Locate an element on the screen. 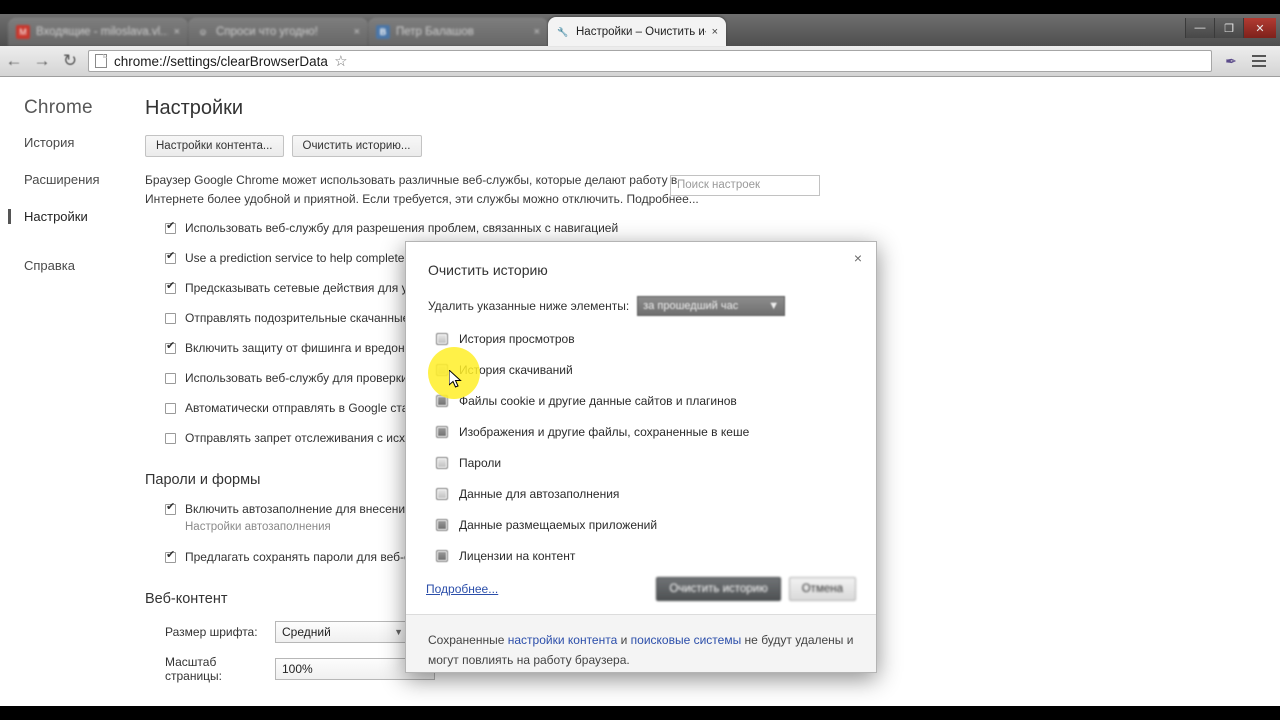 This screenshot has width=1280, height=720. data-type-label: Данные размещаемых приложений is located at coordinates (558, 525).